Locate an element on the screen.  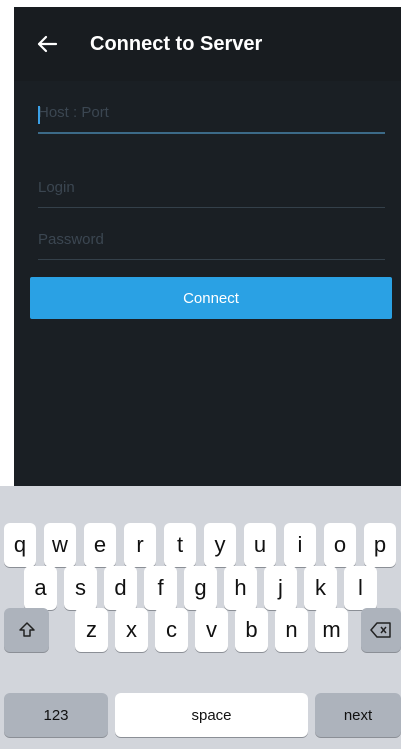
app-bar: Connect to Server is located at coordinates (207, 44).